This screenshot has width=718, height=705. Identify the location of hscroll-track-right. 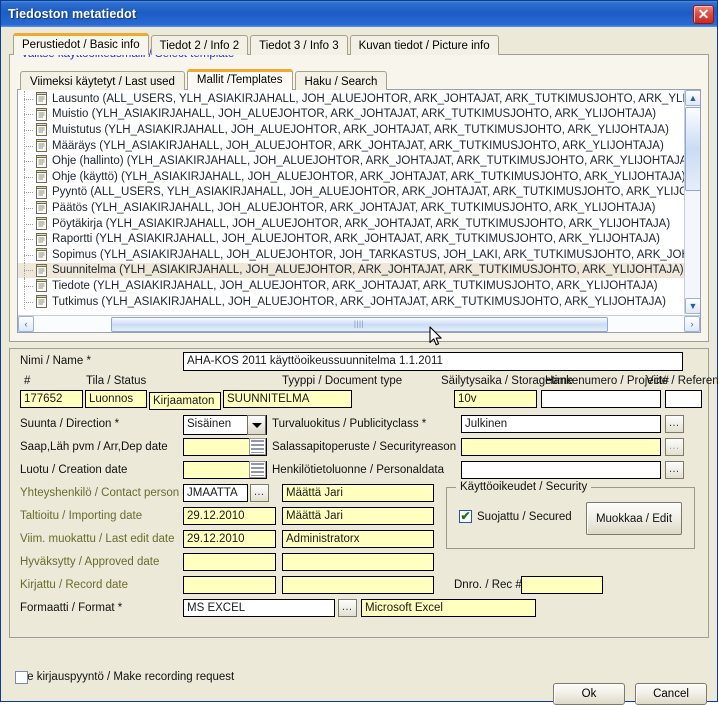
(645, 324).